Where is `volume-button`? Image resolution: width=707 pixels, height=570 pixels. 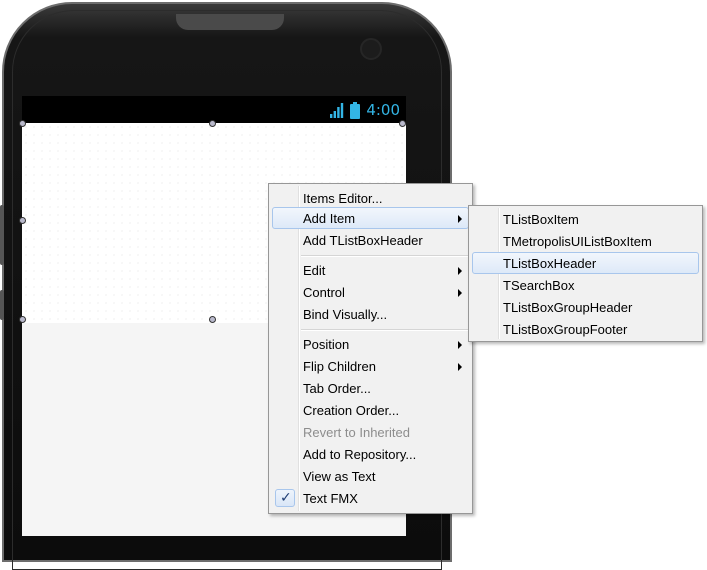 volume-button is located at coordinates (2, 235).